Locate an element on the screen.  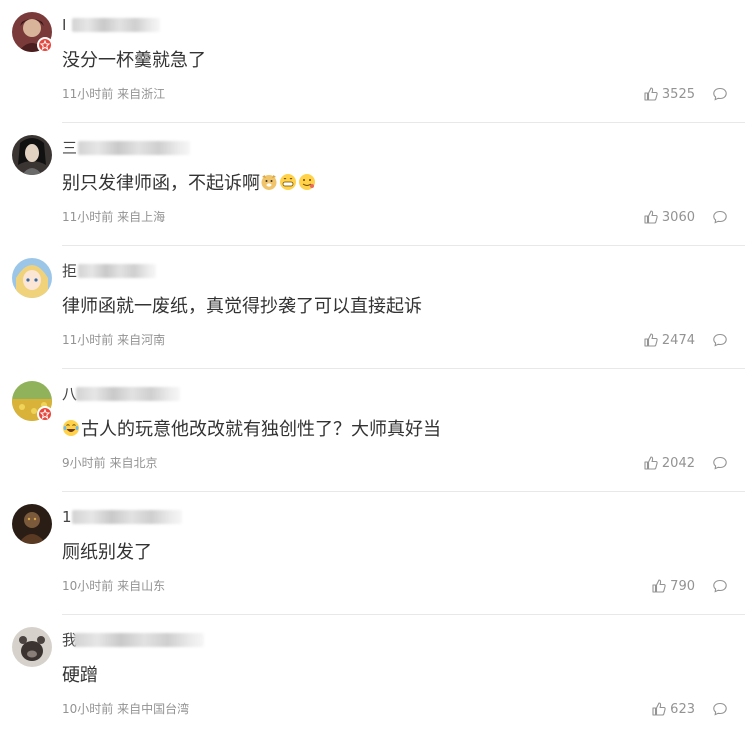
laugh-cry-icon is located at coordinates (71, 428).